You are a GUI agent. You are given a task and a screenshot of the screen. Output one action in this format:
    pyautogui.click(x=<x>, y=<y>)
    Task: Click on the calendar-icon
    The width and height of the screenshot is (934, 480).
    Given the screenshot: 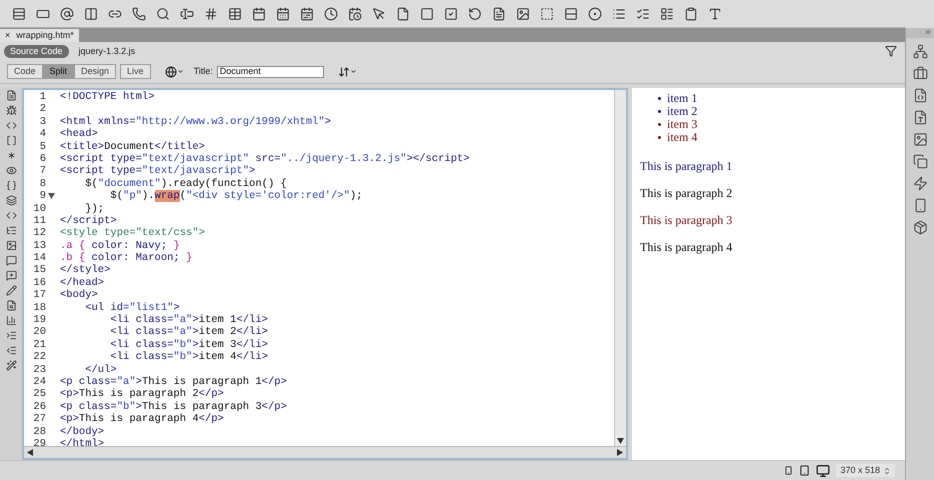 What is the action you would take?
    pyautogui.click(x=259, y=13)
    